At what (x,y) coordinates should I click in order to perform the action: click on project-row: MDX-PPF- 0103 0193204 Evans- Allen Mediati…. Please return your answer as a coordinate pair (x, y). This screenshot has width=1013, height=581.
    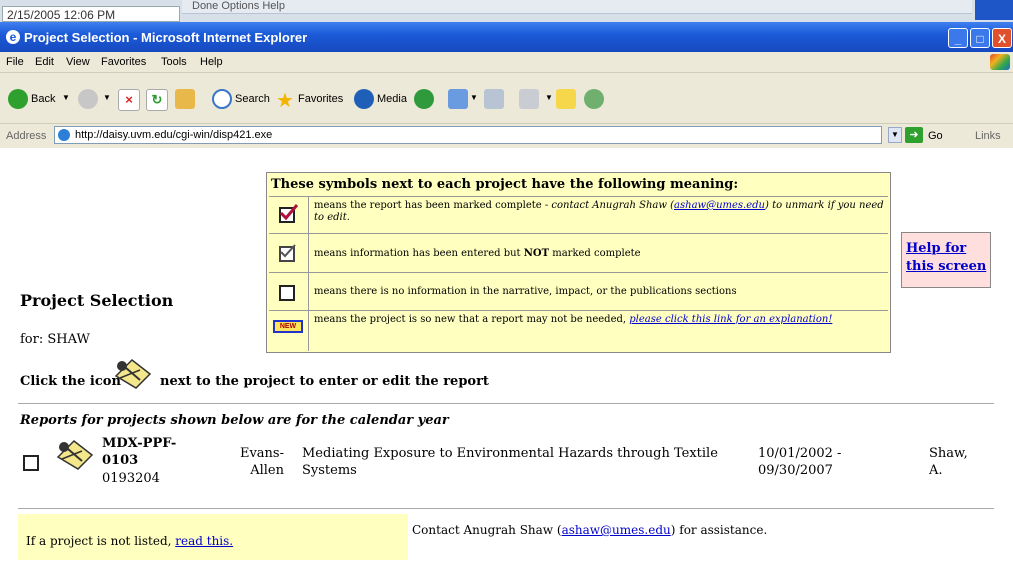
    Looking at the image, I should click on (506, 469).